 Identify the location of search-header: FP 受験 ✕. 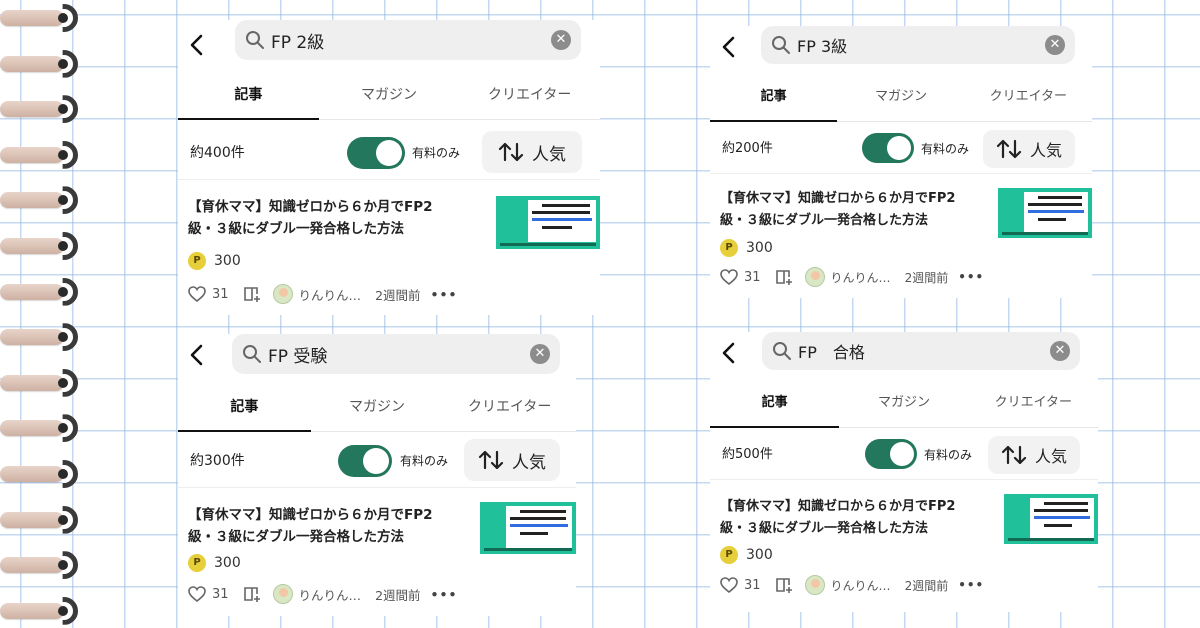
(377, 360).